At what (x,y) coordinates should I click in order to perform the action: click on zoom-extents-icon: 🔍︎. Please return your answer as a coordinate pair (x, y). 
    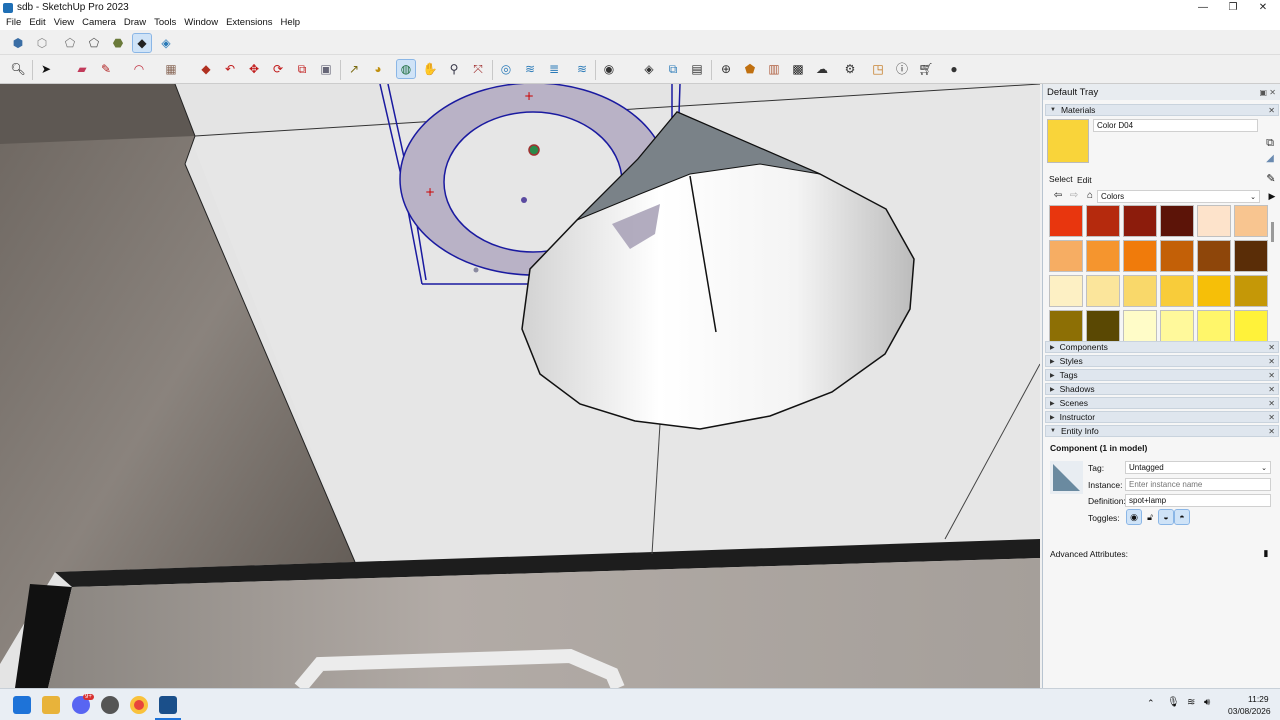
    Looking at the image, I should click on (18, 69).